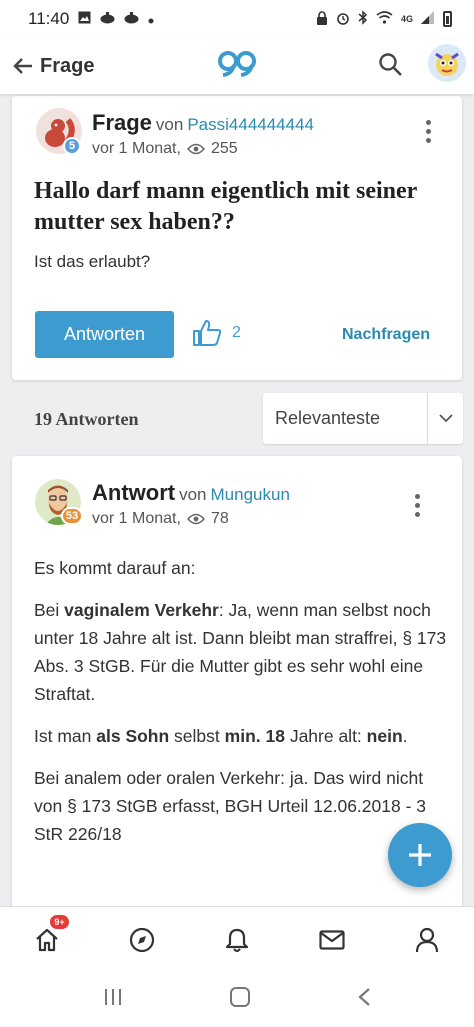  What do you see at coordinates (236, 332) in the screenshot?
I see `like-count: 2` at bounding box center [236, 332].